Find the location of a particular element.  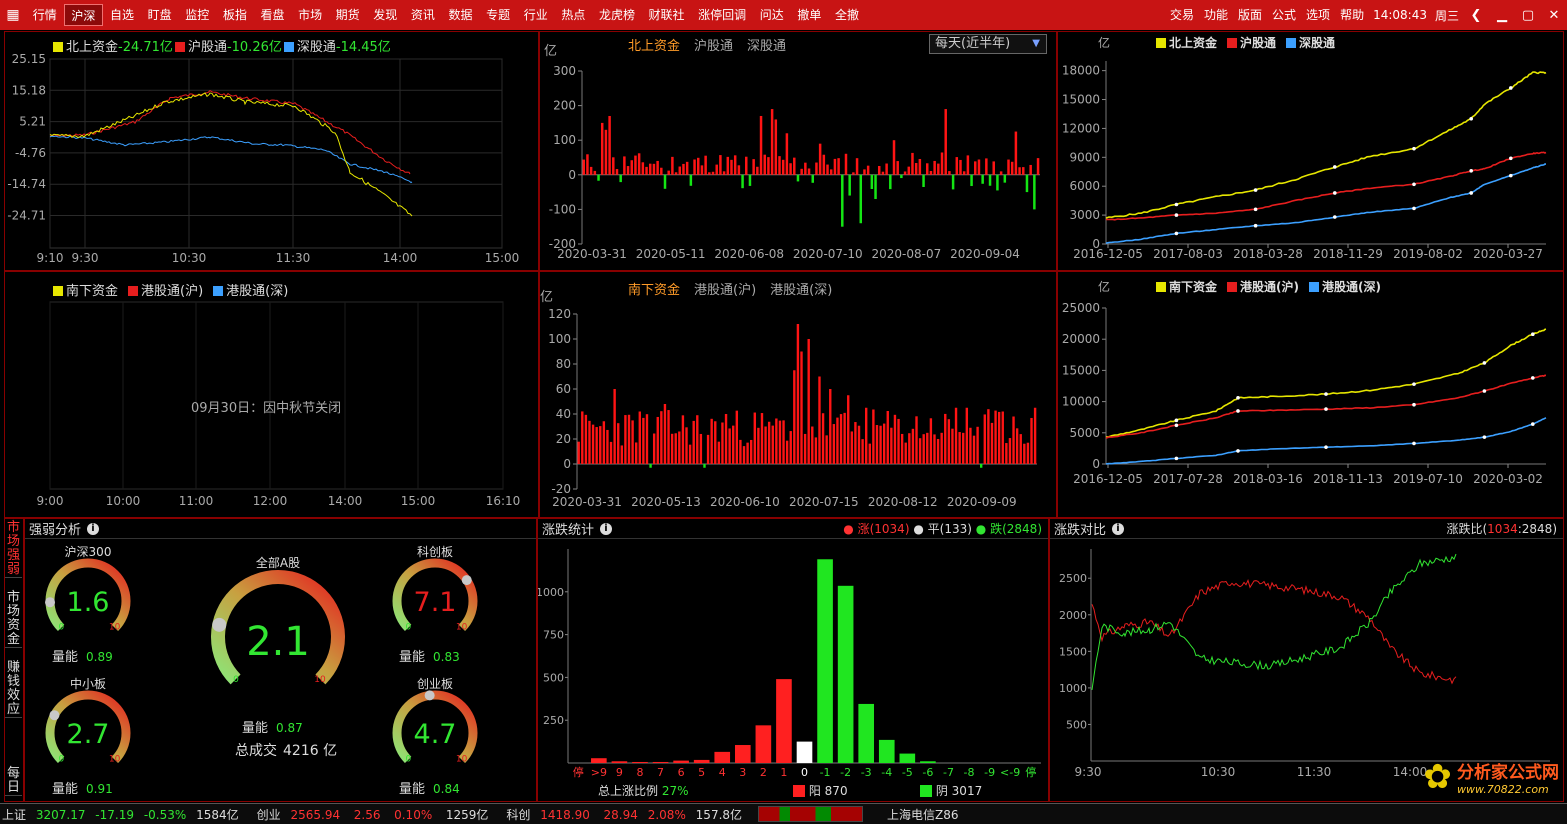

right-menu-item: 帮助 is located at coordinates (1352, 15).